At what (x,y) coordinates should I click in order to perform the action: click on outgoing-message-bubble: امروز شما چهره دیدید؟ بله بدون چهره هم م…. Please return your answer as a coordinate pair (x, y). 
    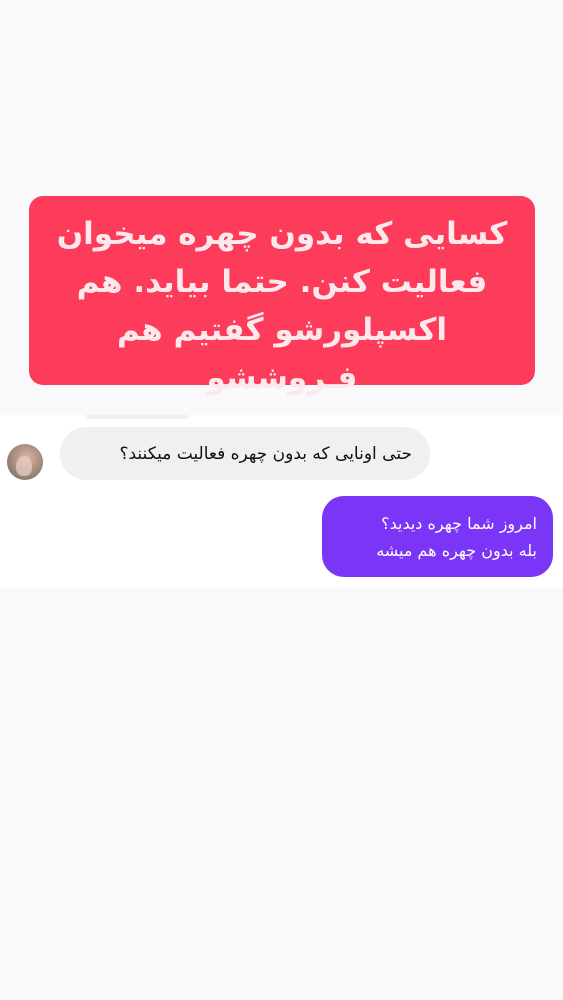
    Looking at the image, I should click on (437, 536).